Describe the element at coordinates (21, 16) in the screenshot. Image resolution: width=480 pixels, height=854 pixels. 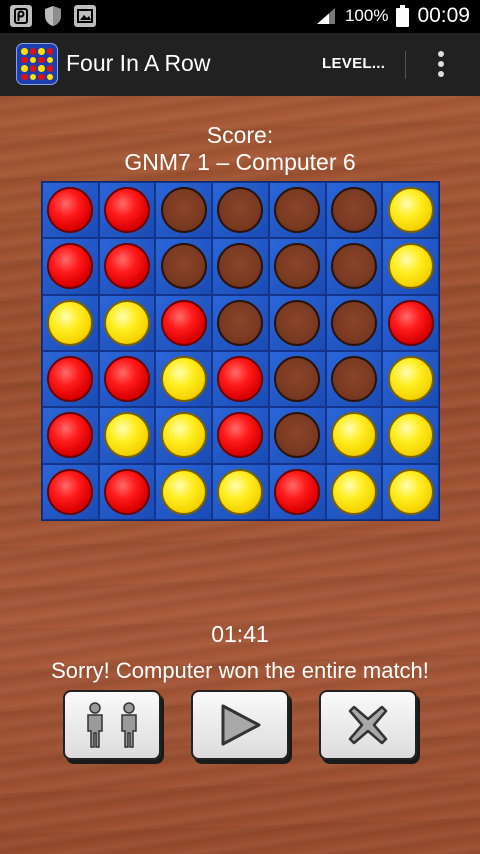
I see `notification-p-icon` at that location.